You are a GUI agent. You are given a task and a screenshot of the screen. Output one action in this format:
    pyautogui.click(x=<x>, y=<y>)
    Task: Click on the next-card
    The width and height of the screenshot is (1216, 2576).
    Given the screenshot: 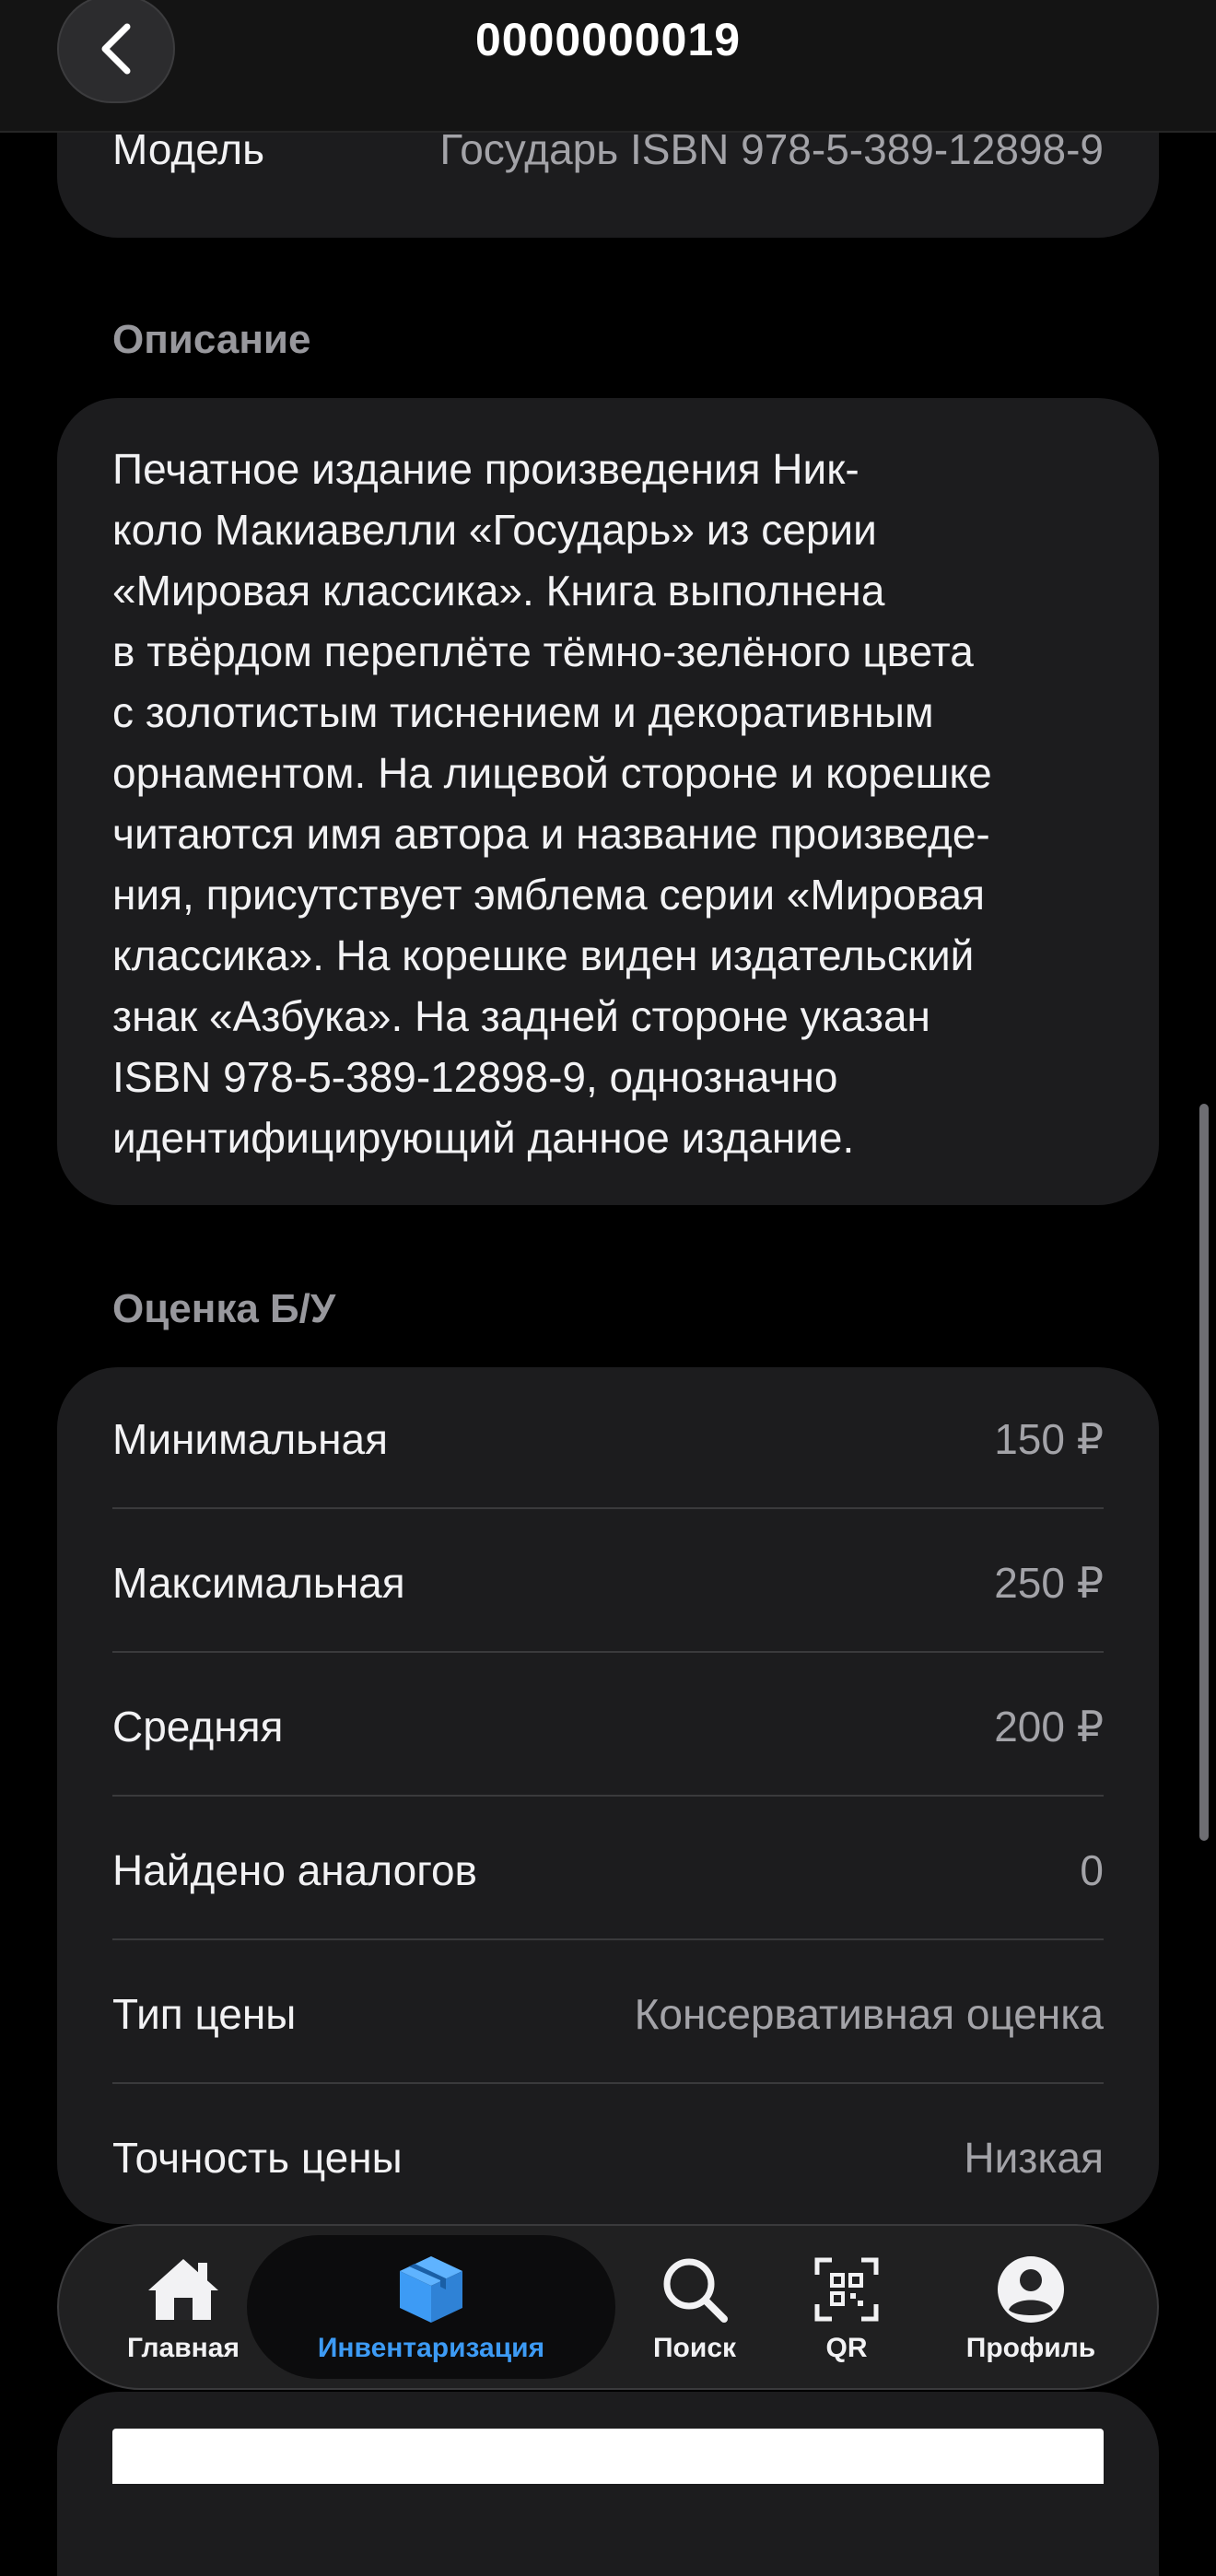 What is the action you would take?
    pyautogui.click(x=608, y=2484)
    